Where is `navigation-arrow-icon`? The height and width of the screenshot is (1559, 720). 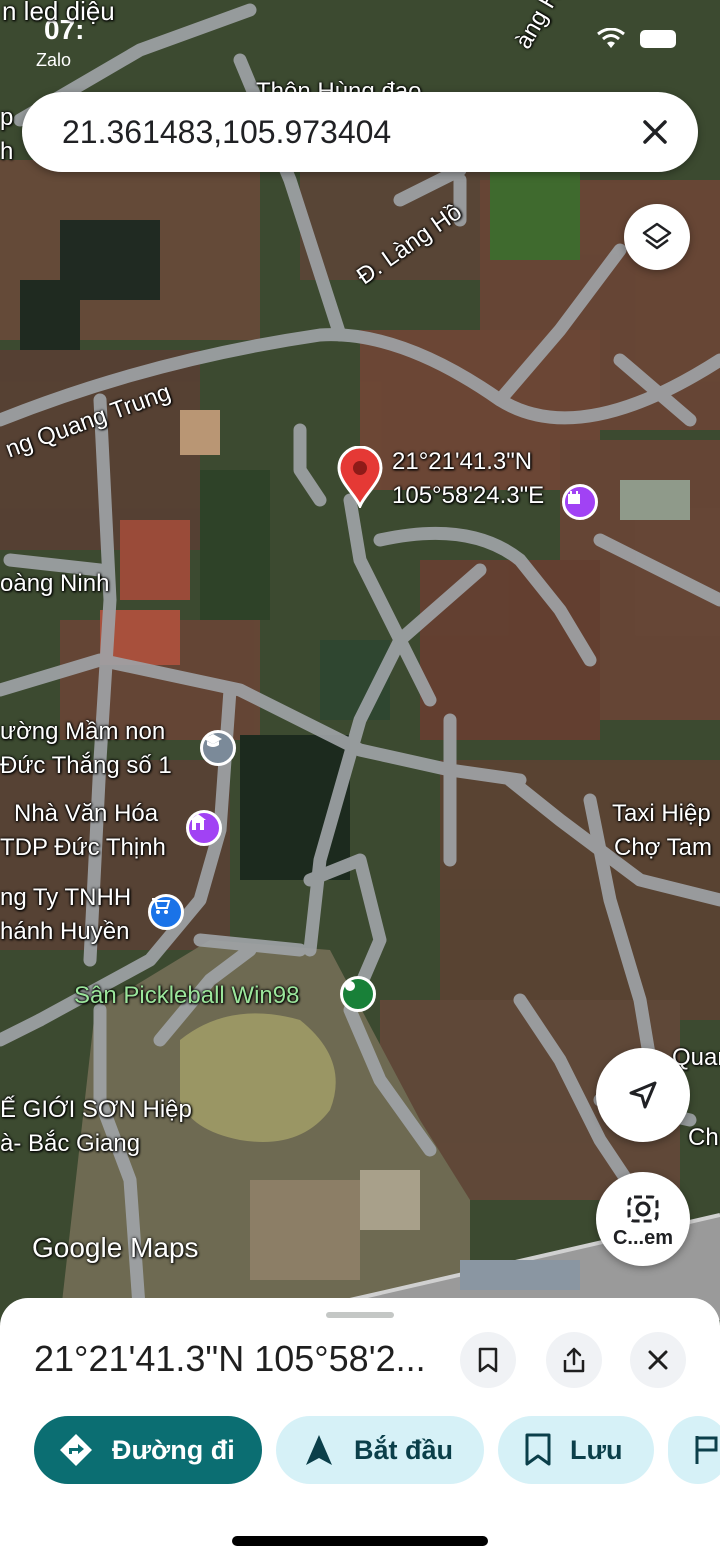
navigation-arrow-icon is located at coordinates (643, 1095).